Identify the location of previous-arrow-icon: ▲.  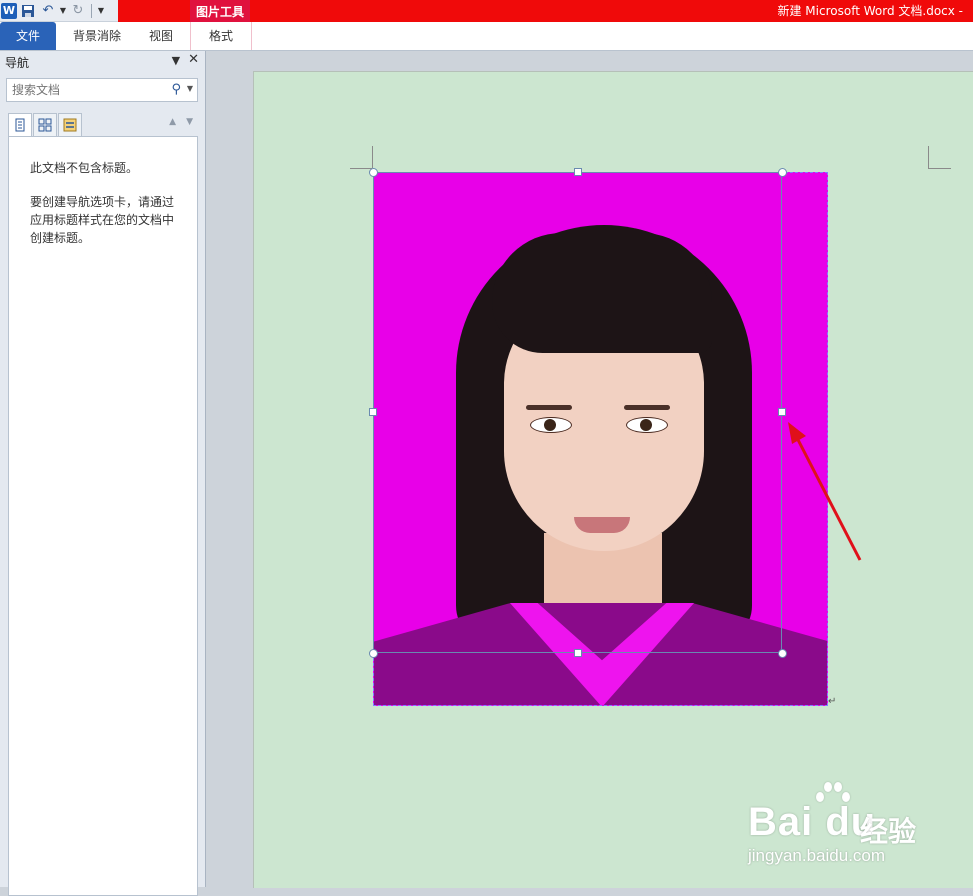
(172, 122).